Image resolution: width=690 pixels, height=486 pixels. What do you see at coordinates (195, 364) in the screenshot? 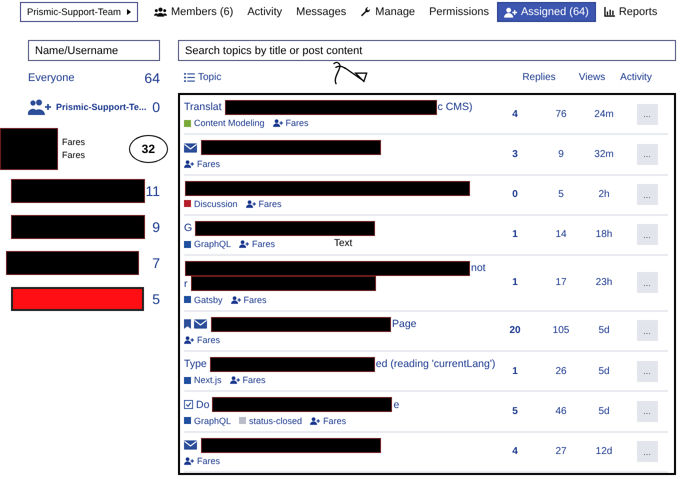
I see `topic-title-link: Type` at bounding box center [195, 364].